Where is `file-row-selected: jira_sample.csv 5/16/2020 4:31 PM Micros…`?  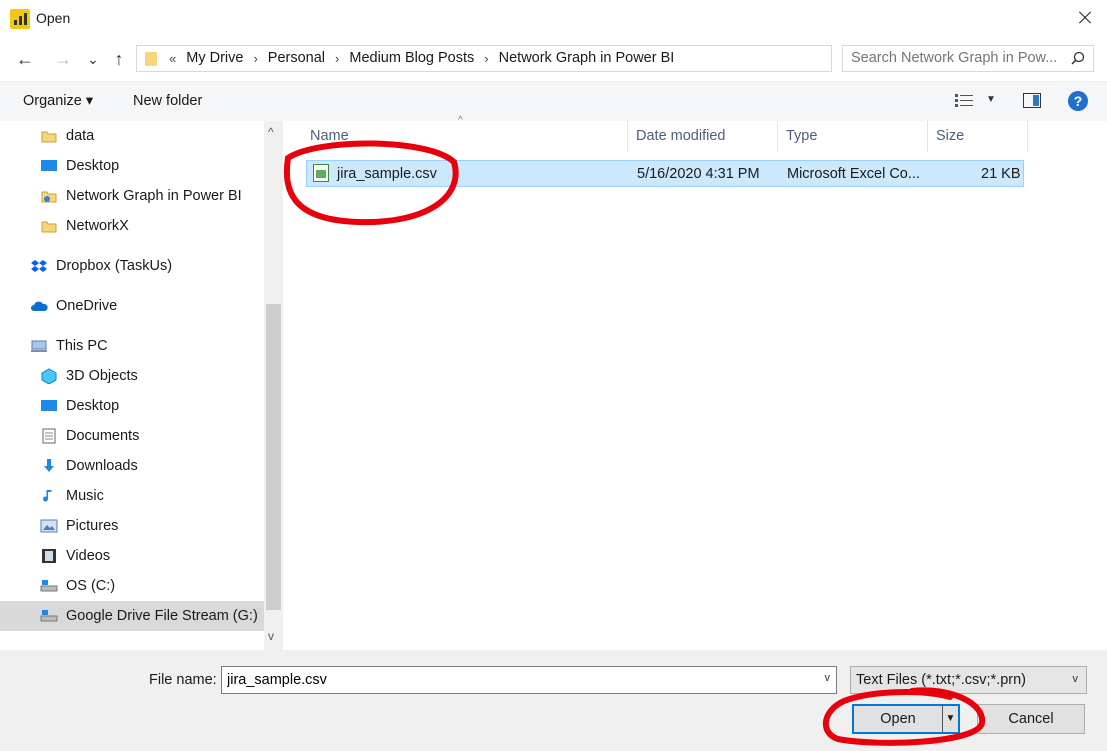
file-row-selected: jira_sample.csv 5/16/2020 4:31 PM Micros… is located at coordinates (665, 173).